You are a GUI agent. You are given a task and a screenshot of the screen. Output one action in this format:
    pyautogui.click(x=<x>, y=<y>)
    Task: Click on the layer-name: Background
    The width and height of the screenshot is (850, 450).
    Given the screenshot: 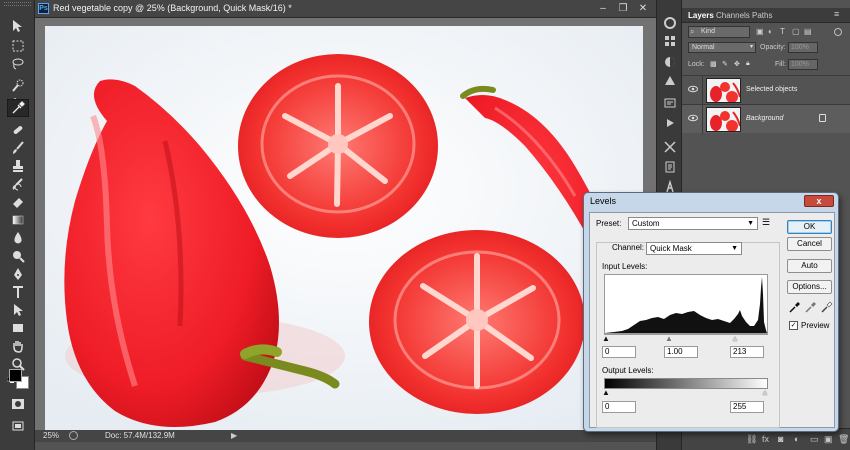 What is the action you would take?
    pyautogui.click(x=764, y=118)
    